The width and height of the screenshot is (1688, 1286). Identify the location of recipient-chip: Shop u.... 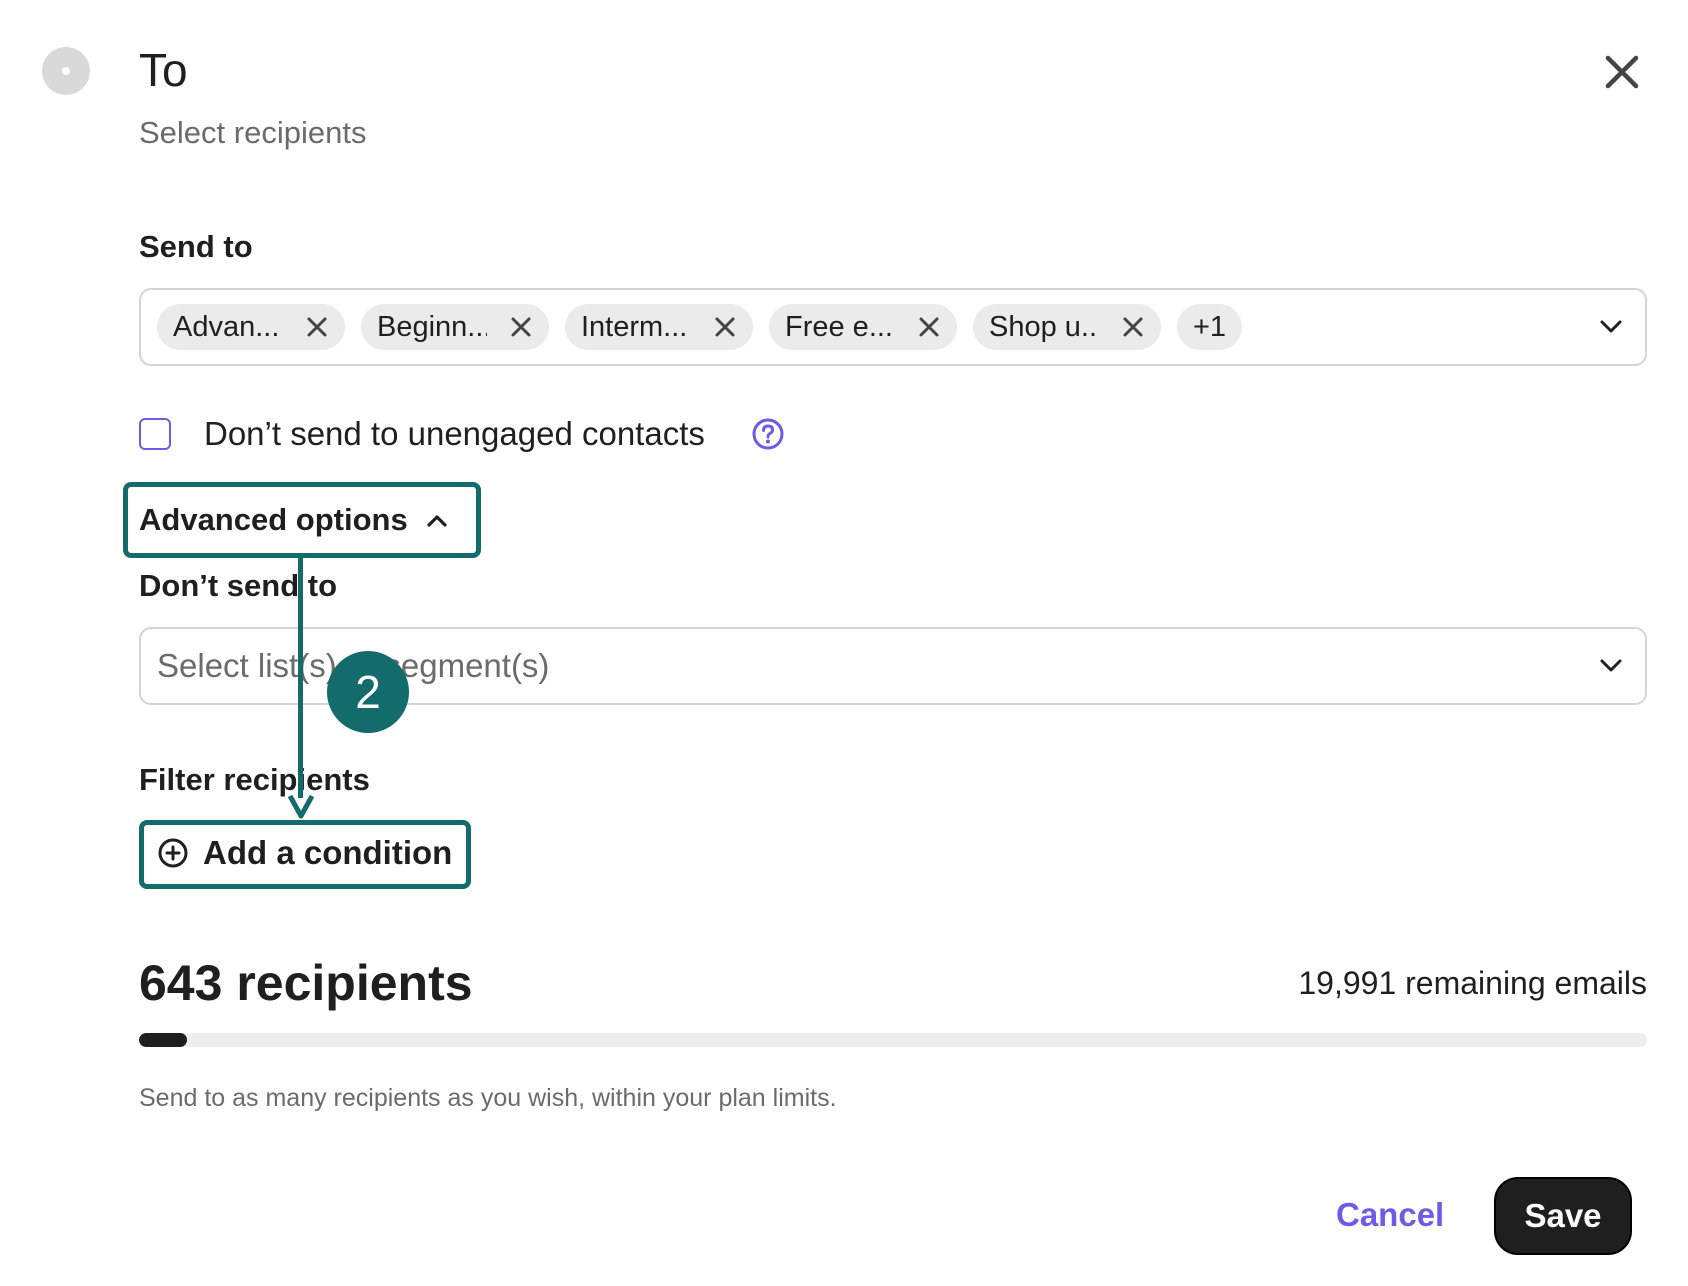
(1067, 327).